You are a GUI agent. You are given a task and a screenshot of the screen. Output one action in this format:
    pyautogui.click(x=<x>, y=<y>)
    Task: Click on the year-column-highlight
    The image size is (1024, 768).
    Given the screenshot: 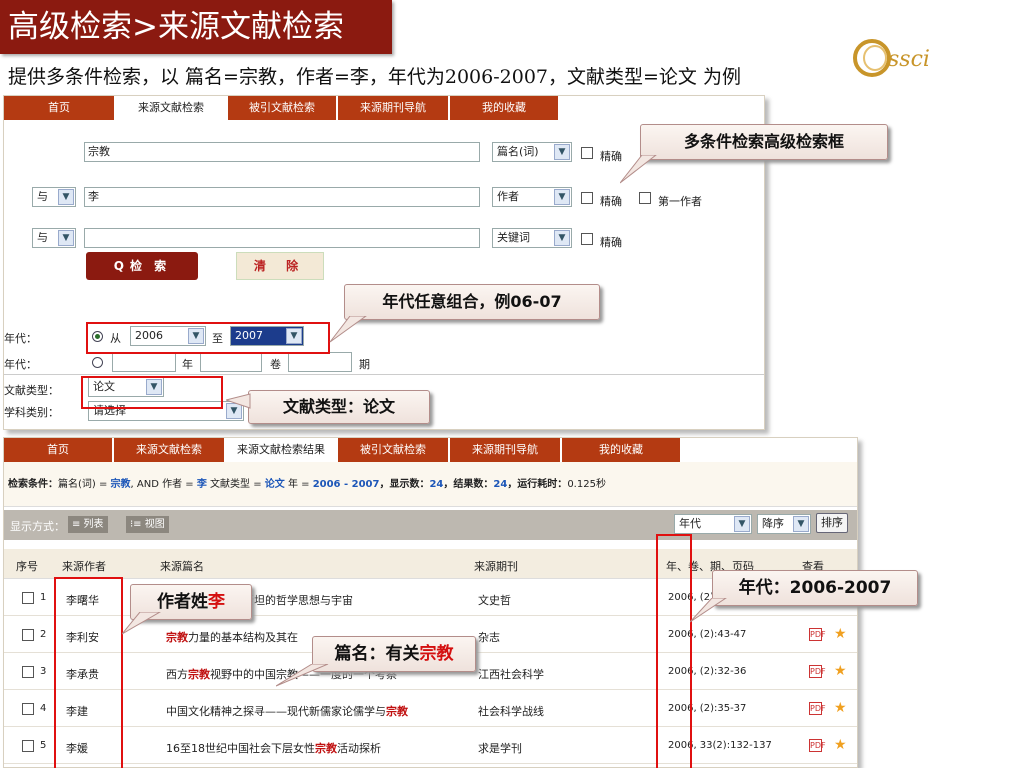 What is the action you would take?
    pyautogui.click(x=674, y=651)
    